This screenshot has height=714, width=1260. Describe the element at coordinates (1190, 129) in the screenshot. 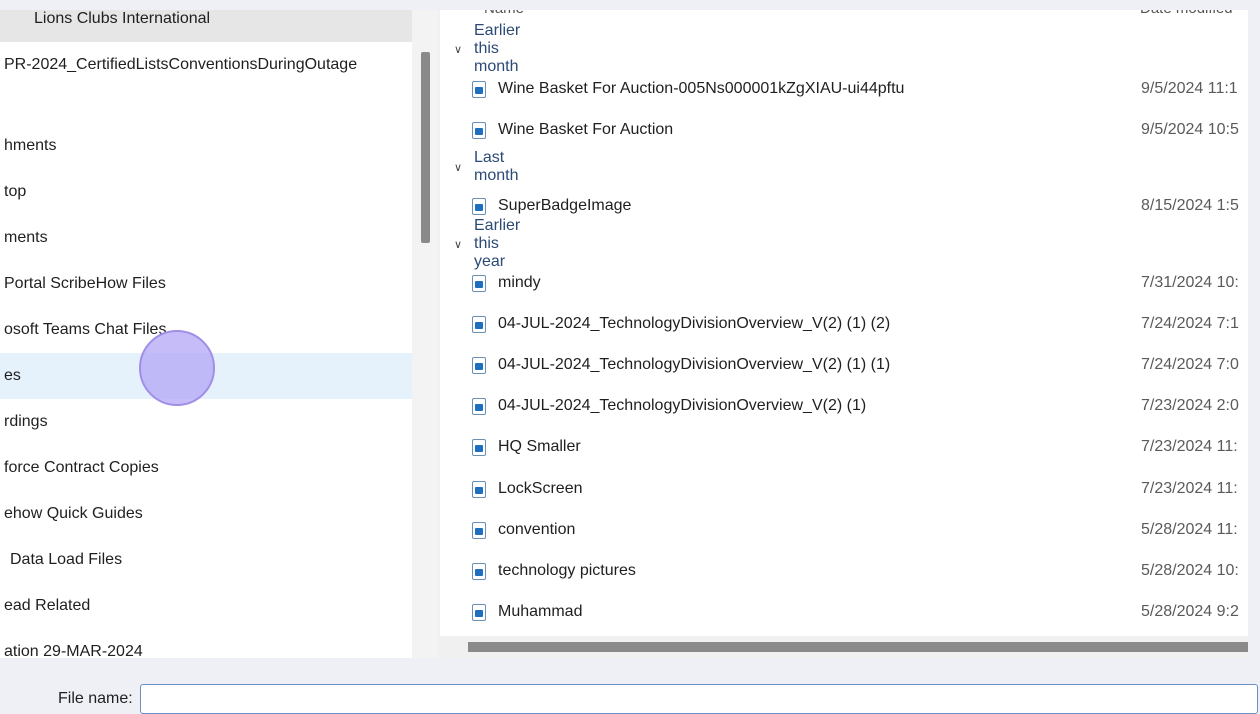

I see `file-date: 9/5/2024 10:5` at that location.